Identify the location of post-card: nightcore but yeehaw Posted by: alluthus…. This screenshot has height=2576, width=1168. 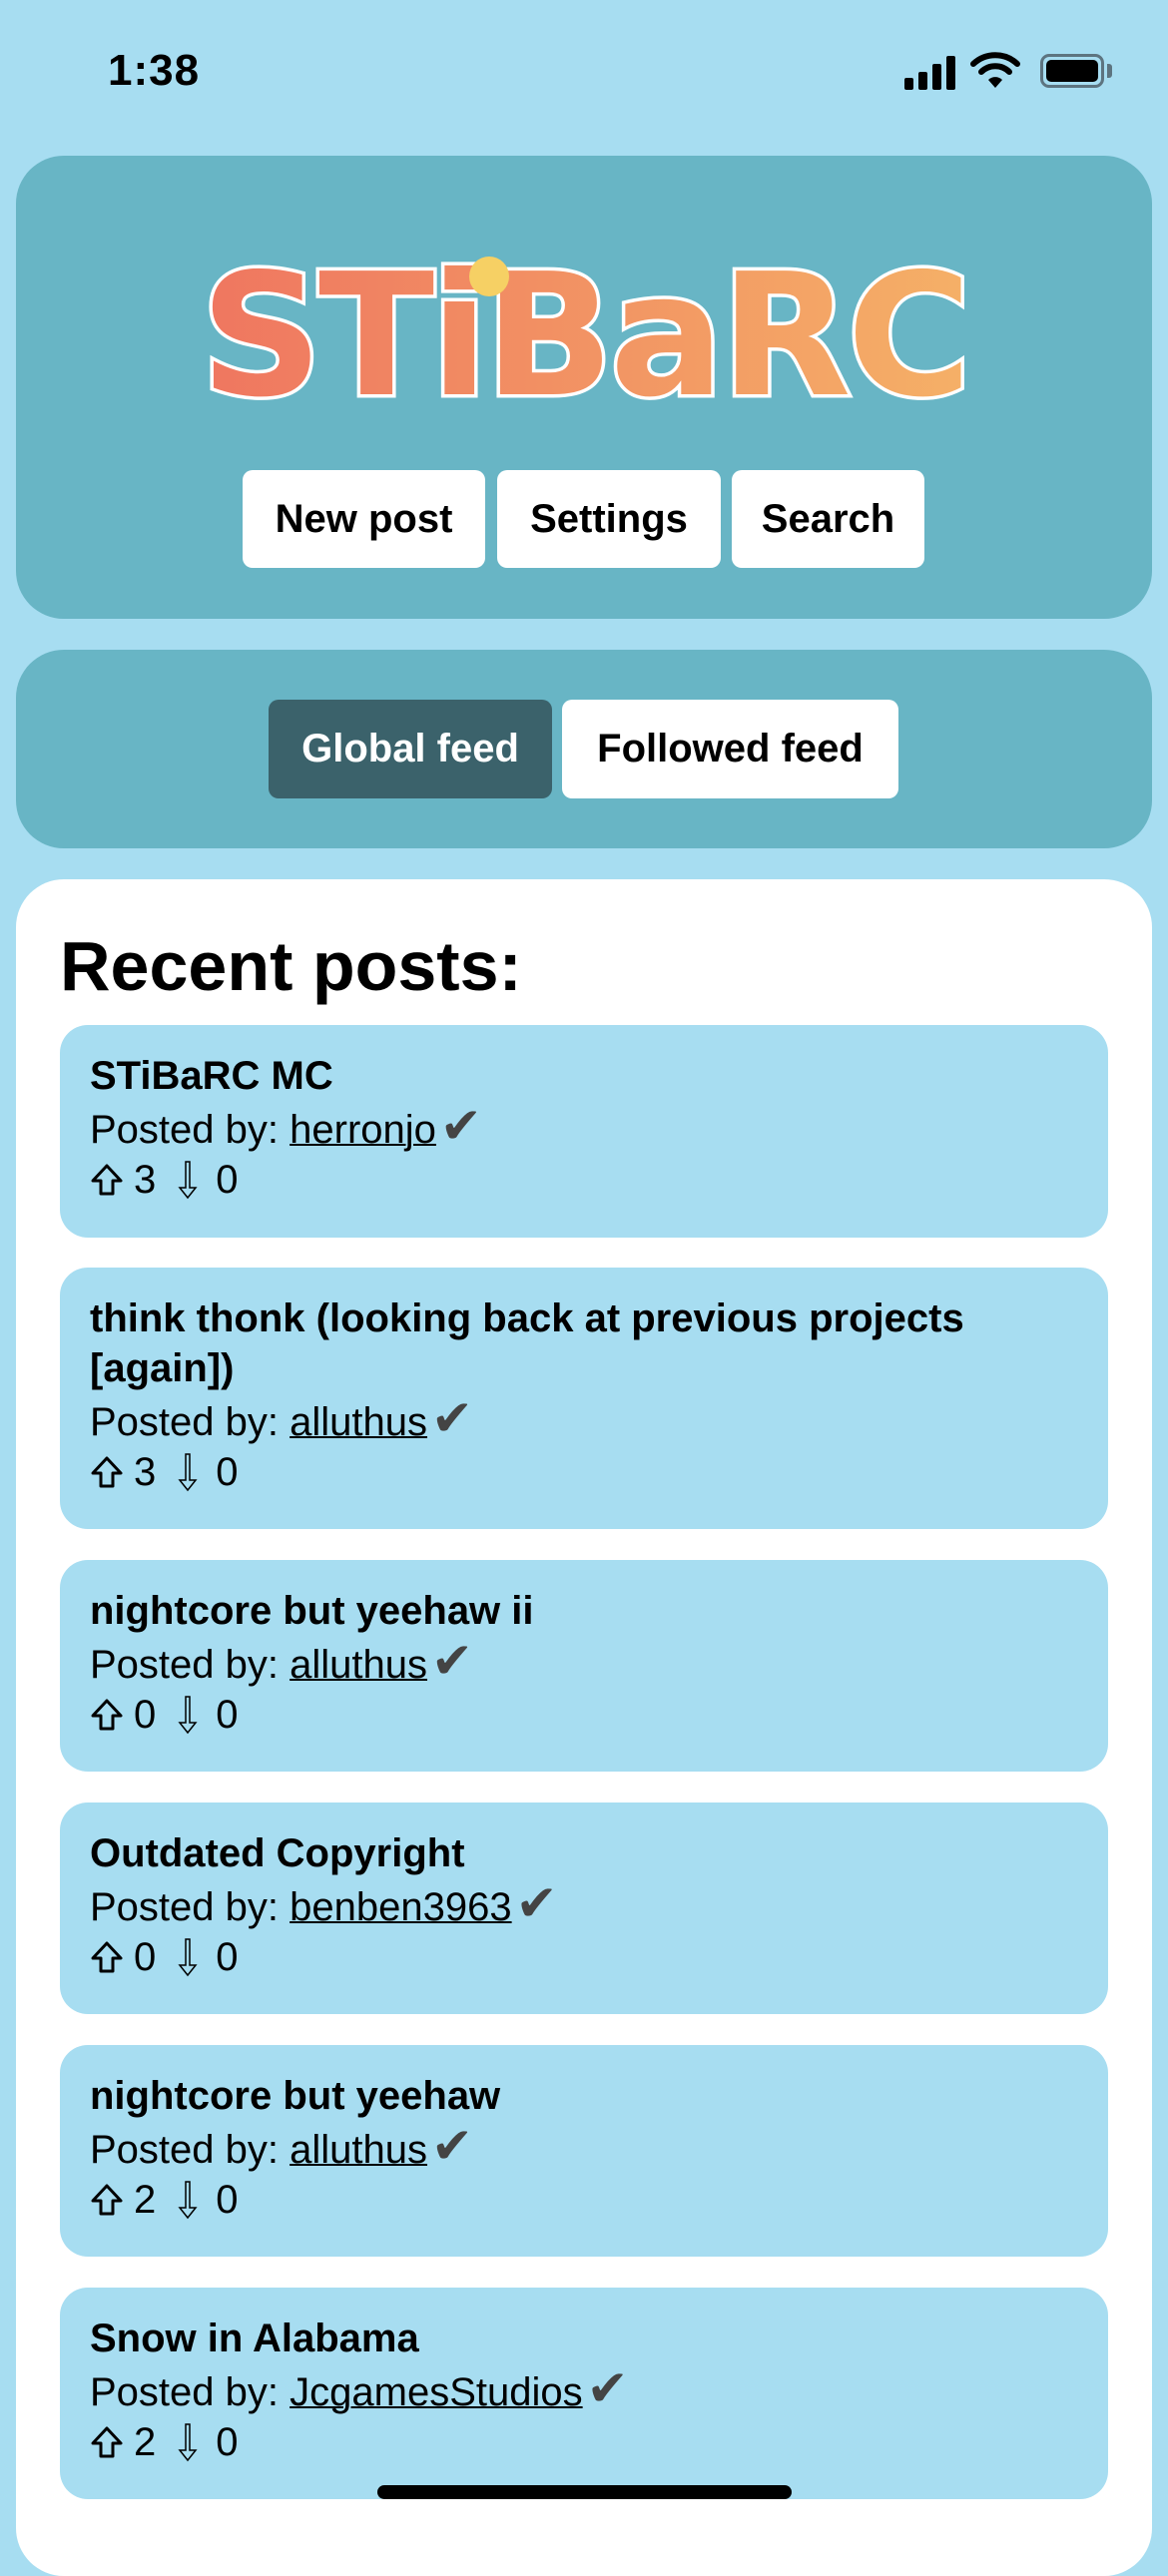
(584, 2151).